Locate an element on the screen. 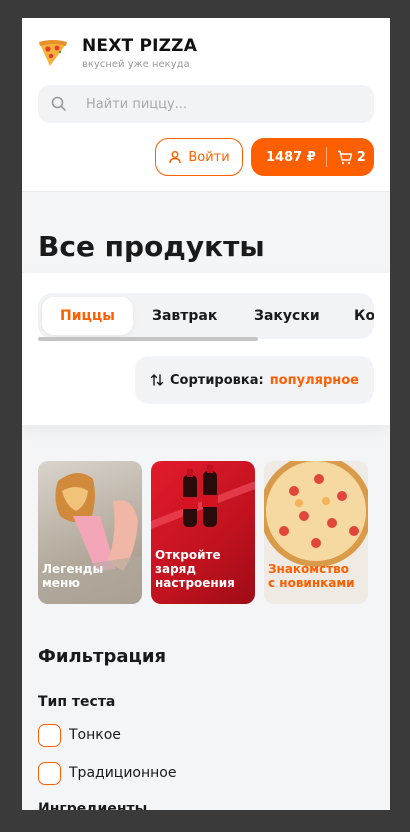  cart-button: 1487 ₽ 2 is located at coordinates (312, 157).